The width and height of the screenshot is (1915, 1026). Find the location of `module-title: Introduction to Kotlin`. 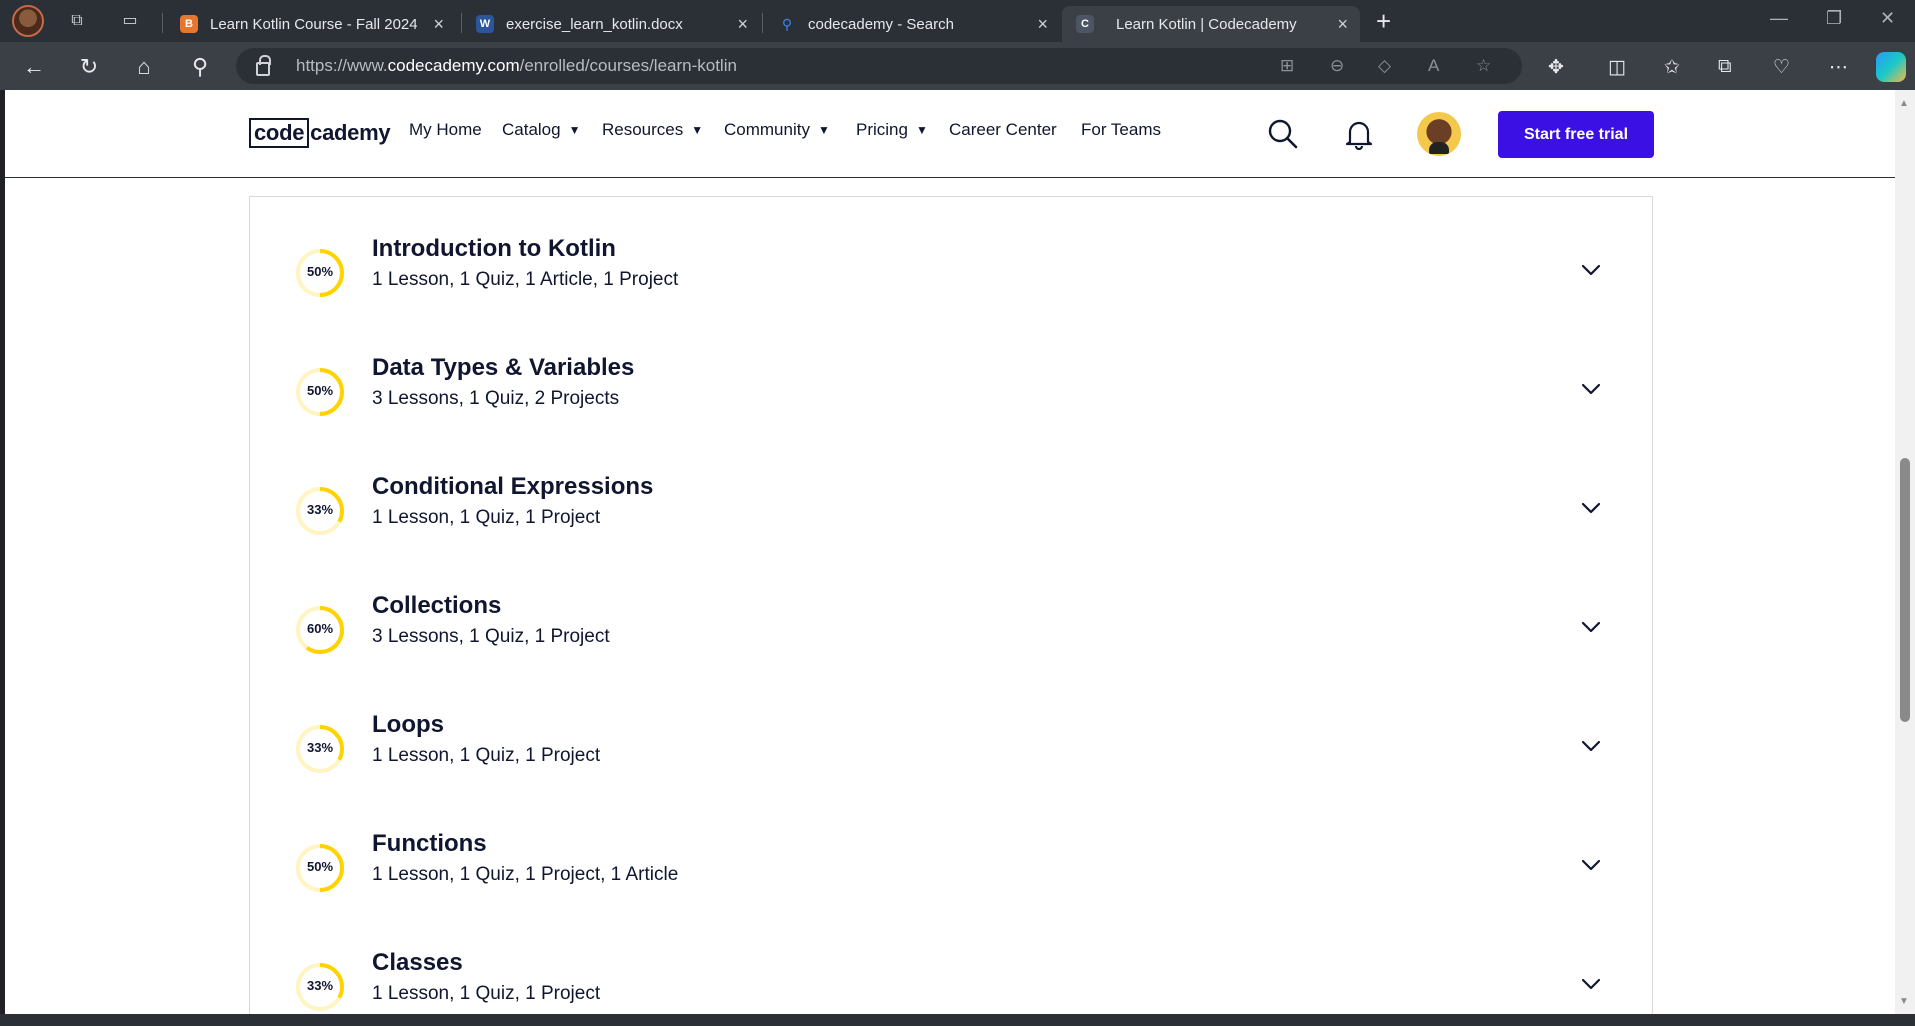

module-title: Introduction to Kotlin is located at coordinates (494, 249).